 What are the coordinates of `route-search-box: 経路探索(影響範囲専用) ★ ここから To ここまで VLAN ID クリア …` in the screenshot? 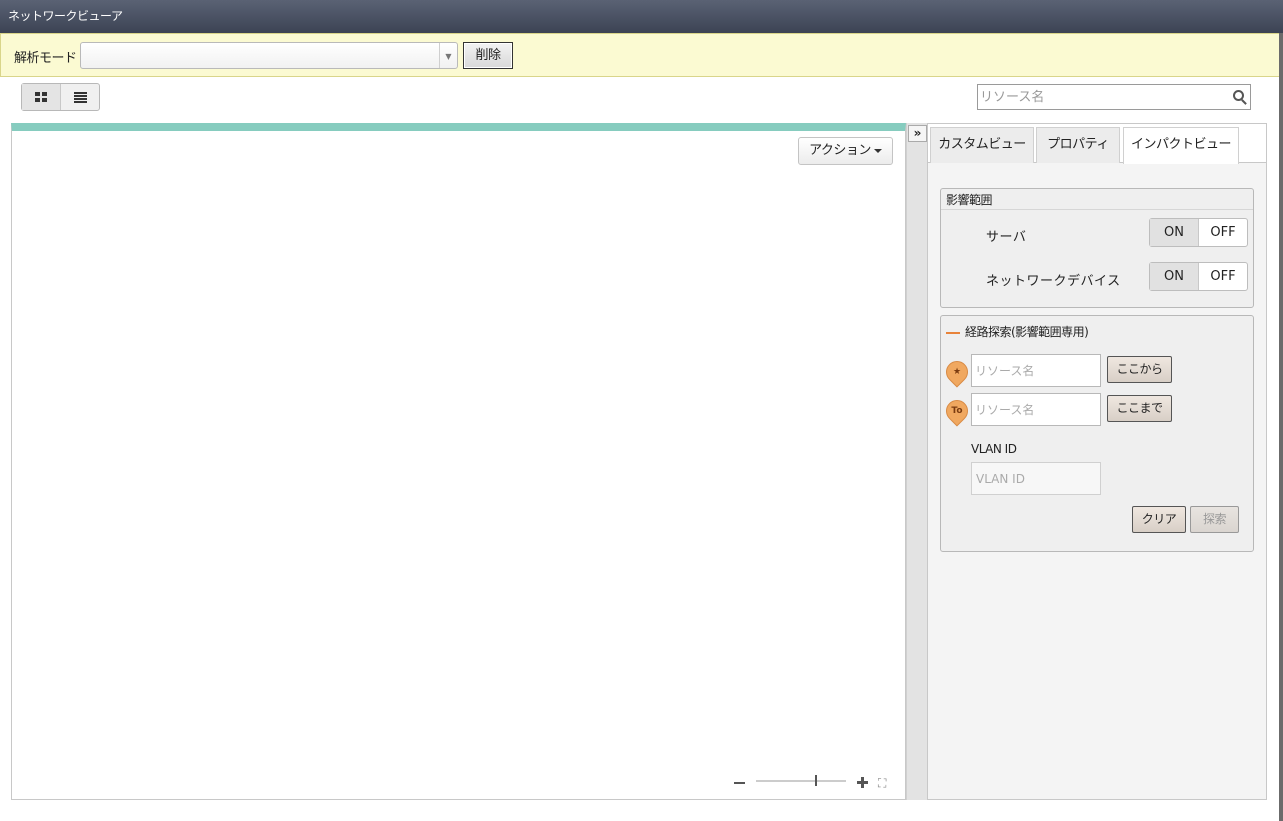 It's located at (1097, 433).